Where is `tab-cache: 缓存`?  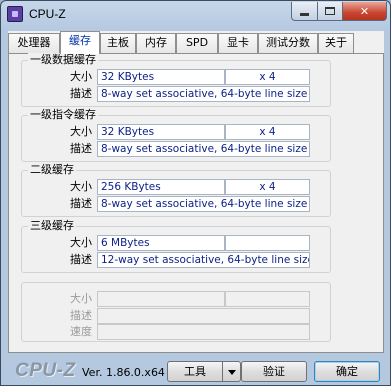 tab-cache: 缓存 is located at coordinates (80, 42).